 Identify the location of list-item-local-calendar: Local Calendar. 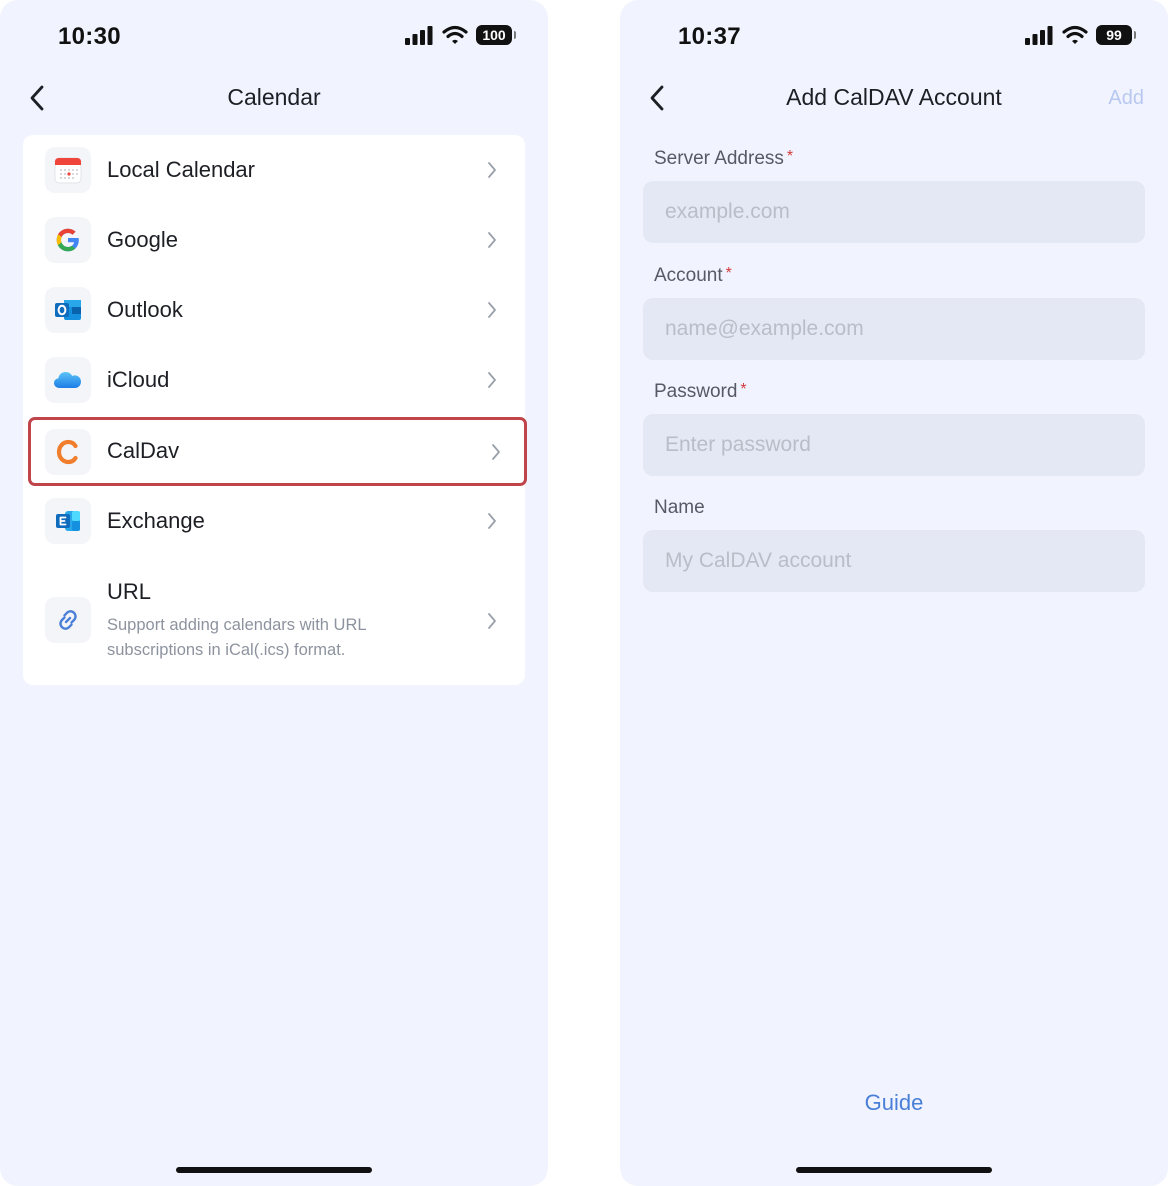
(274, 170).